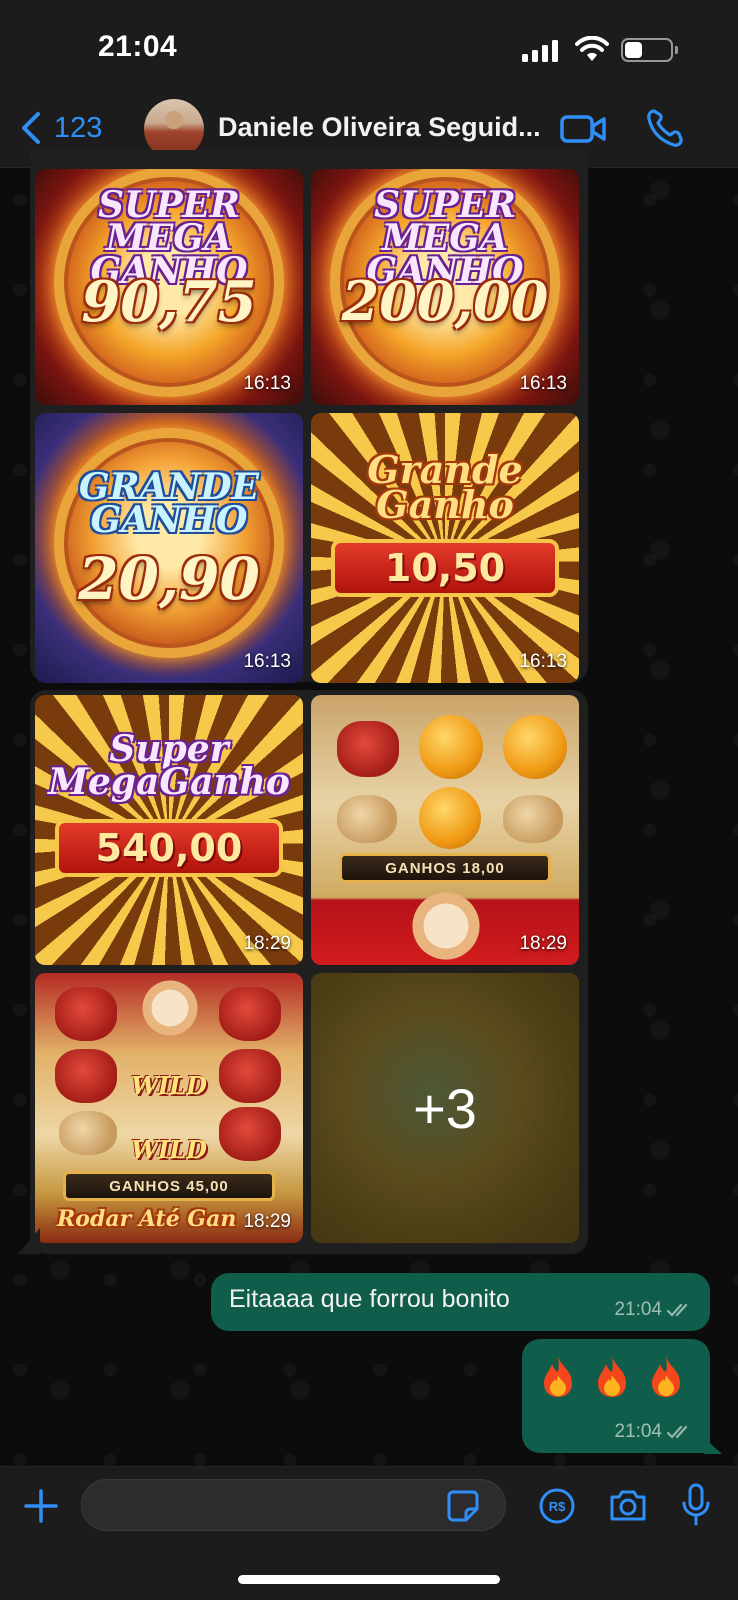 Image resolution: width=738 pixels, height=1600 pixels. What do you see at coordinates (463, 1506) in the screenshot?
I see `sticker-icon` at bounding box center [463, 1506].